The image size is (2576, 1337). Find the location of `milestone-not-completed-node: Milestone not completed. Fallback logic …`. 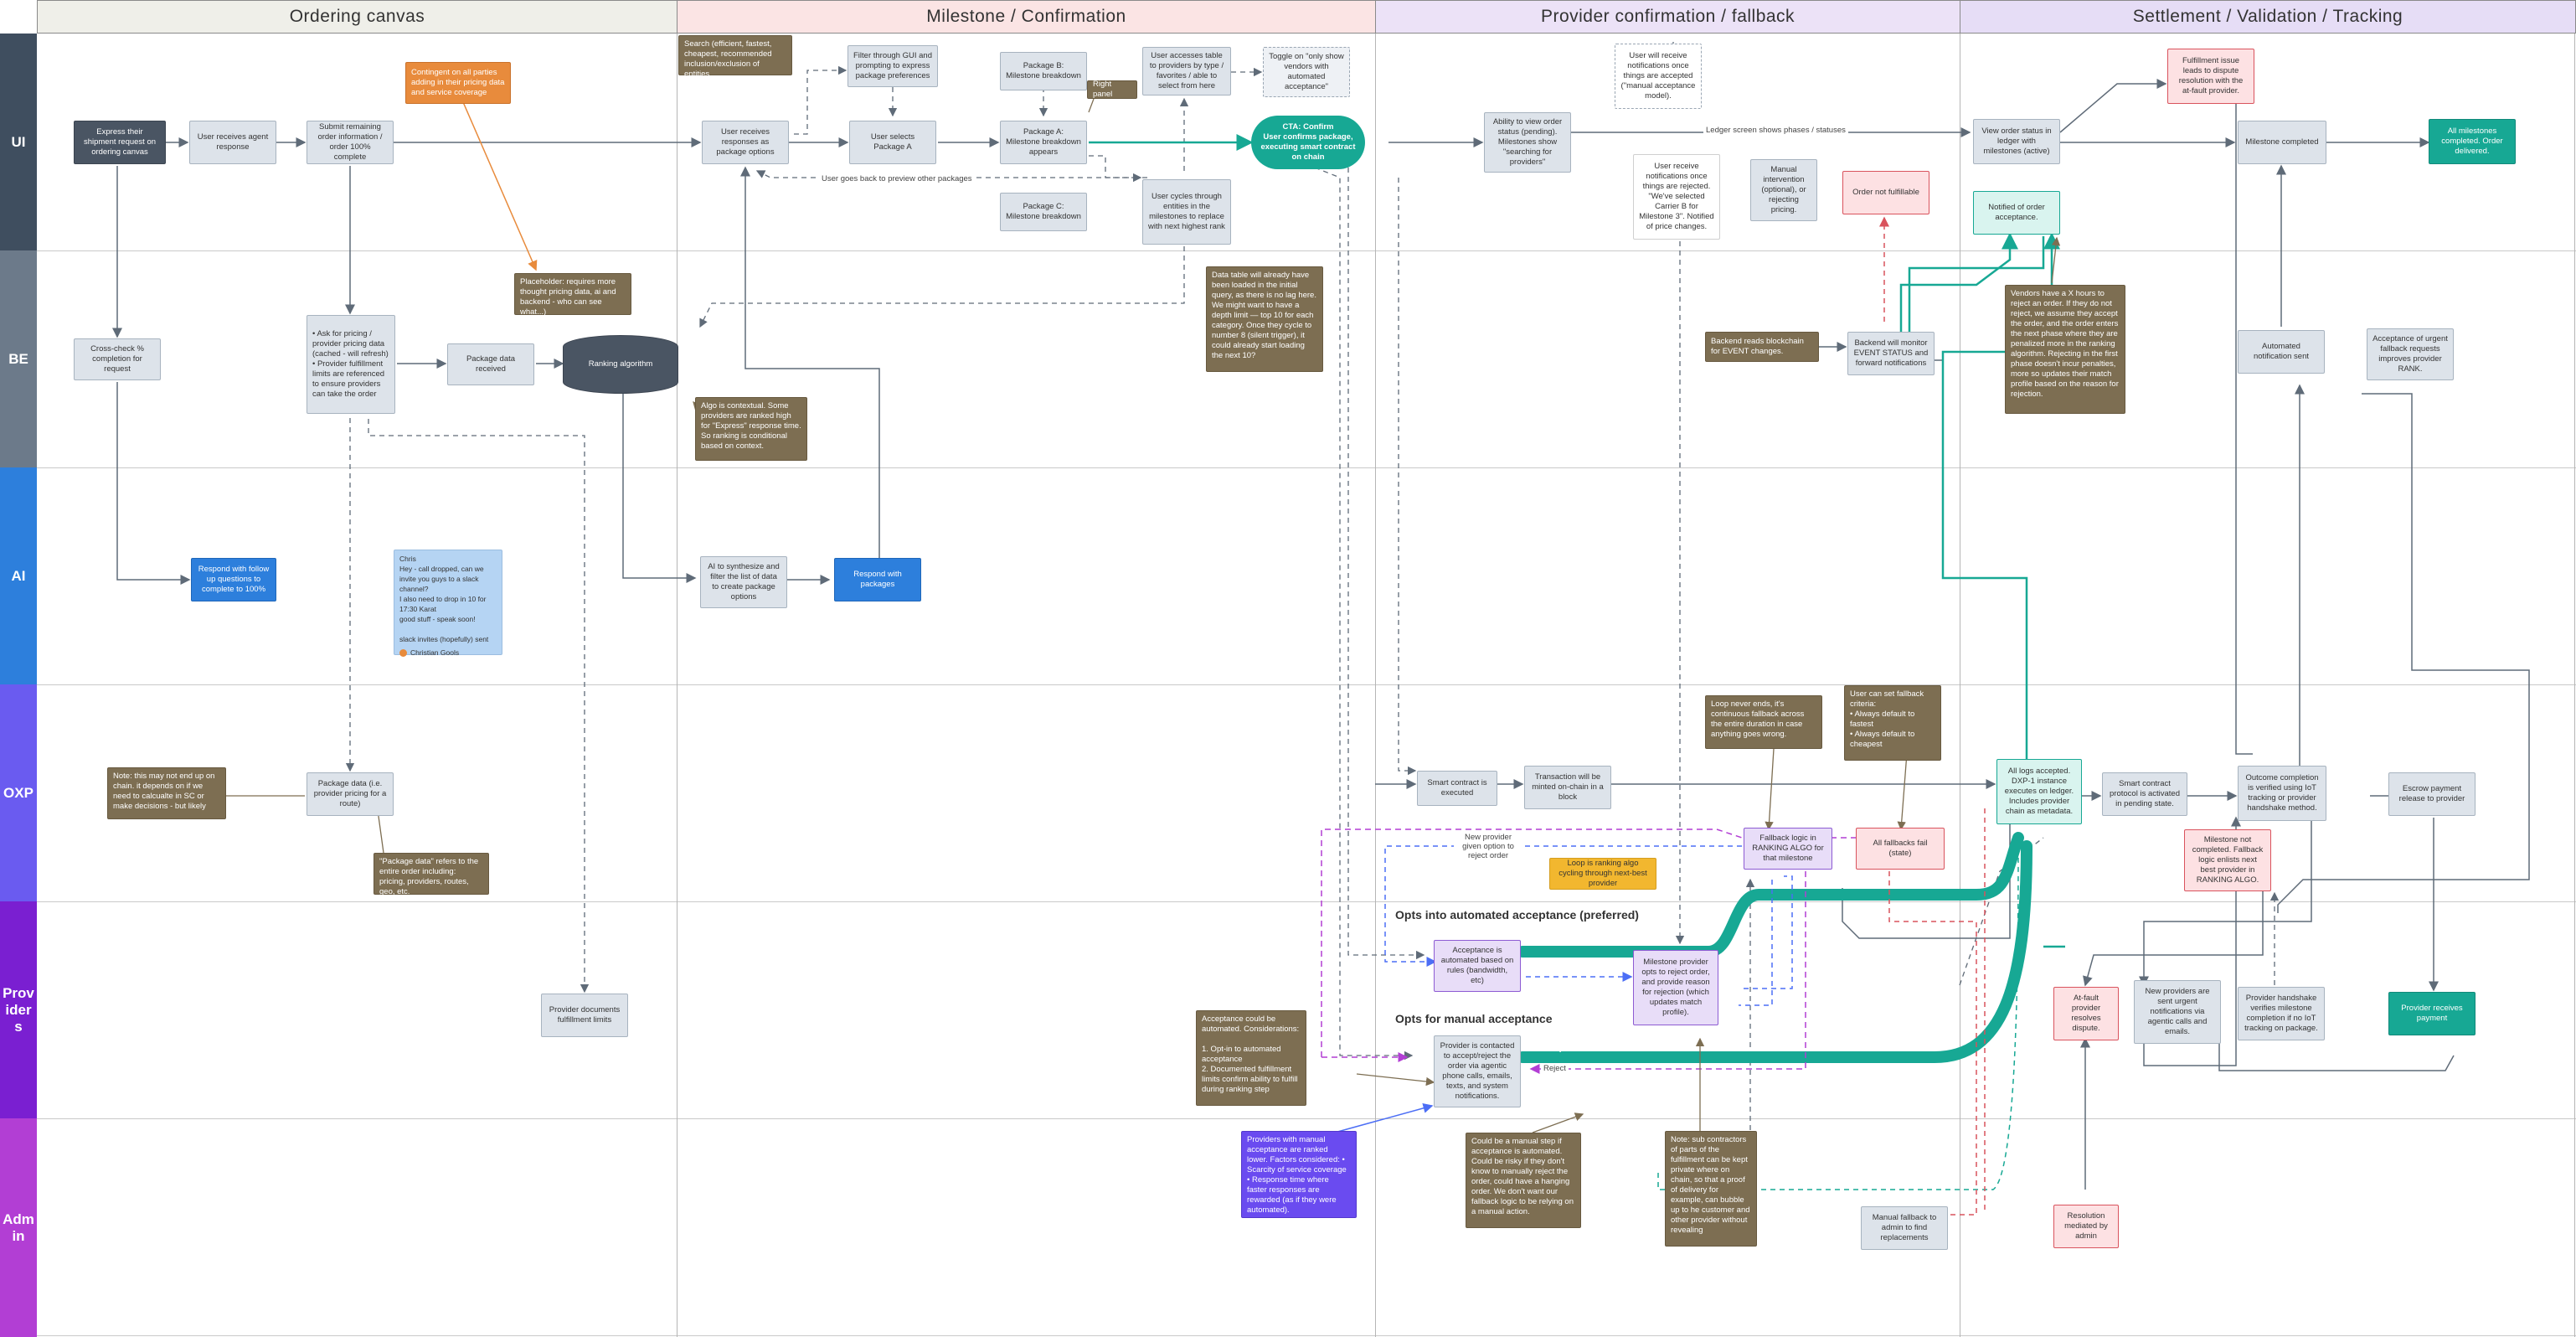

milestone-not-completed-node: Milestone not completed. Fallback logic … is located at coordinates (2227, 860).